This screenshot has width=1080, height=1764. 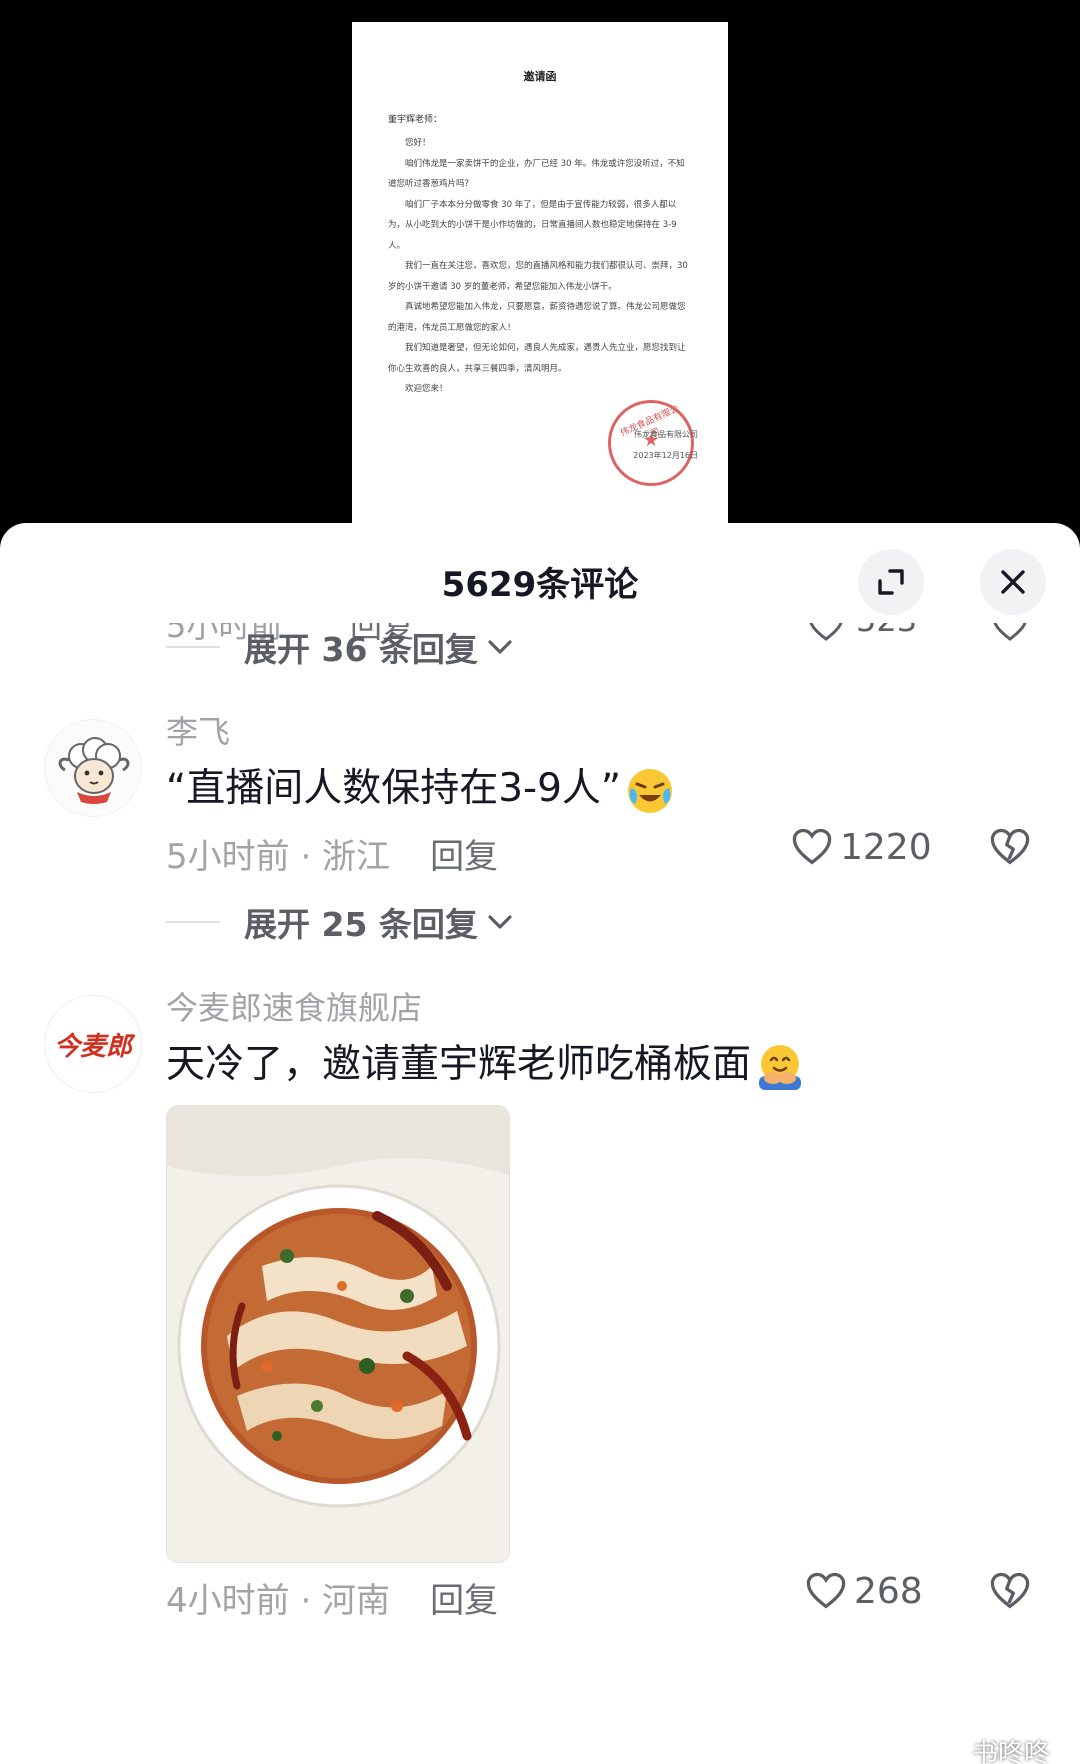 I want to click on letter-paragraph: 欢迎您来！, so click(x=426, y=389).